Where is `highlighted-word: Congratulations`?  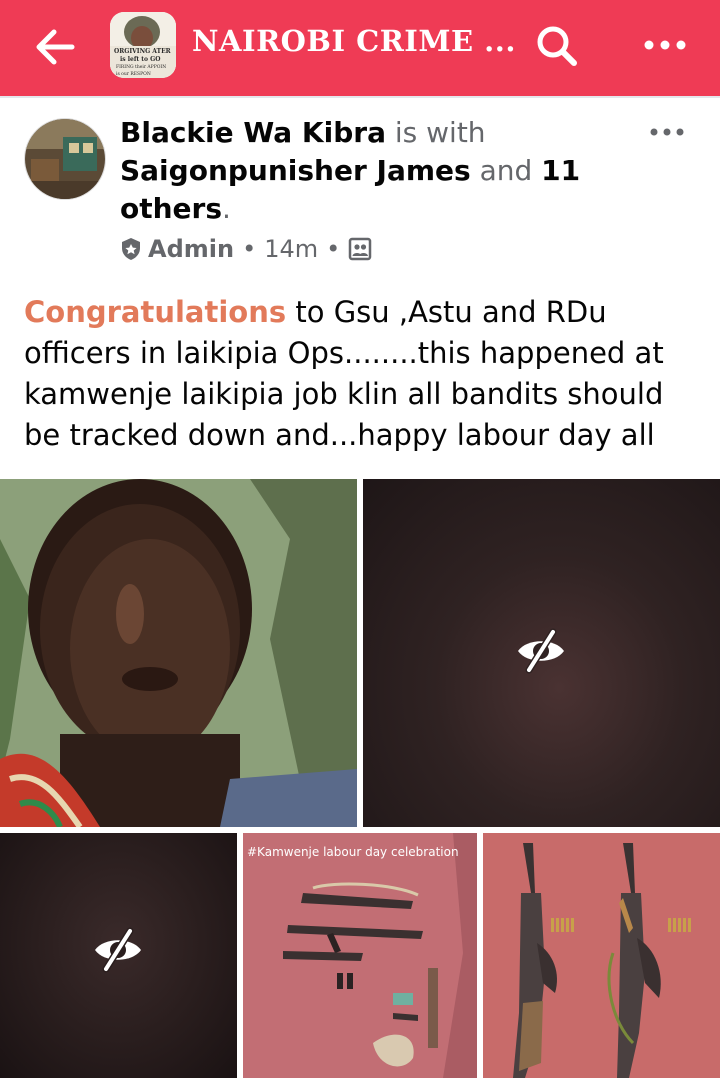 highlighted-word: Congratulations is located at coordinates (155, 312).